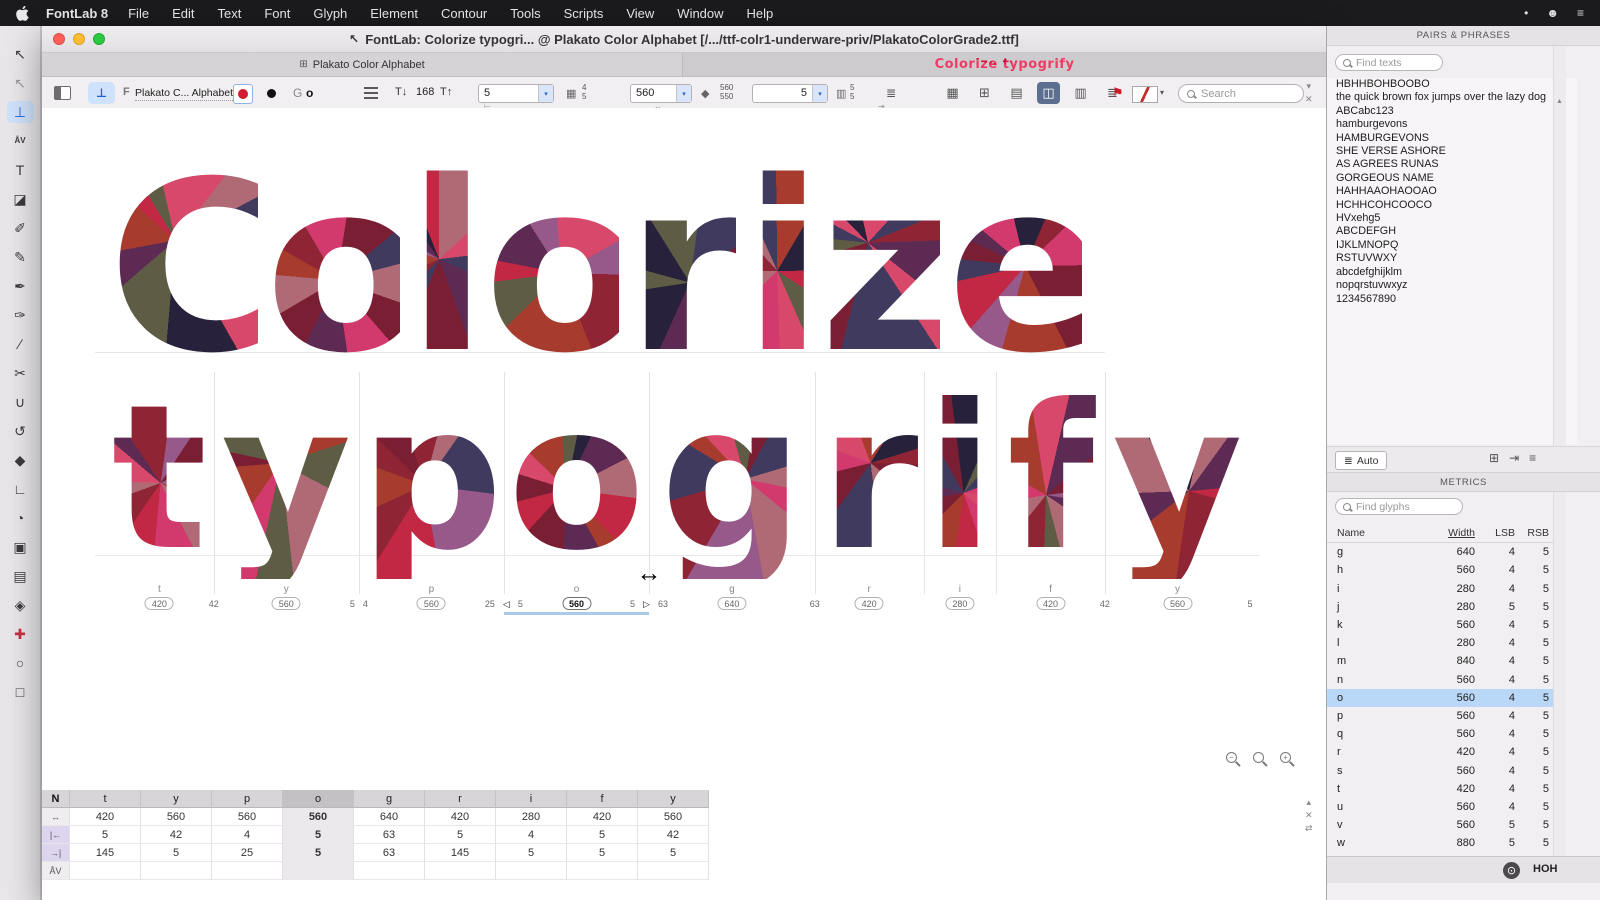 The image size is (1600, 900). Describe the element at coordinates (869, 603) in the screenshot. I see `metric-width-badge: 420` at that location.